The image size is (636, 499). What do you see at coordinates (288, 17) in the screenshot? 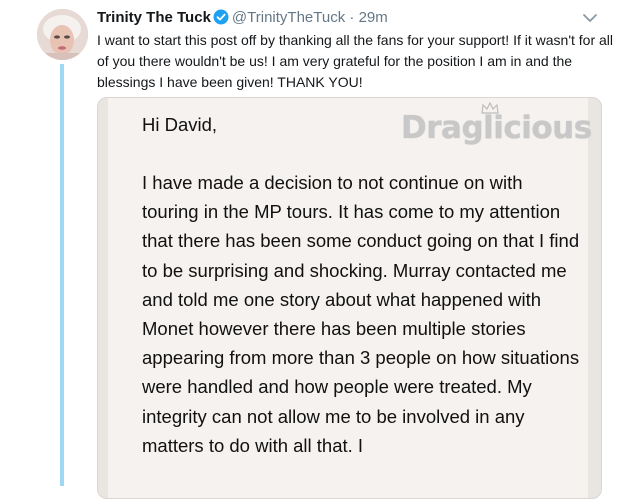
I see `user-handle: @TrinityTheTuck` at bounding box center [288, 17].